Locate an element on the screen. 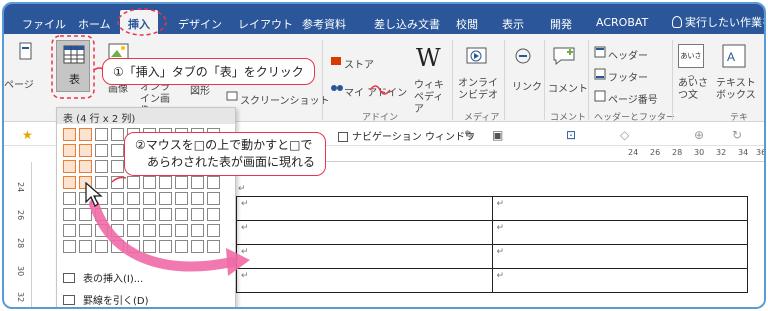 The width and height of the screenshot is (768, 311). rotate-icon: ↻ is located at coordinates (737, 135).